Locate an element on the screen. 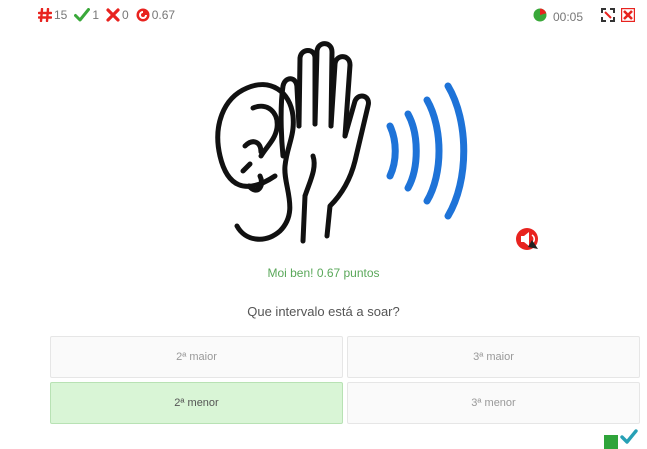 The height and width of the screenshot is (449, 647). score-stat: 0.67 is located at coordinates (155, 15).